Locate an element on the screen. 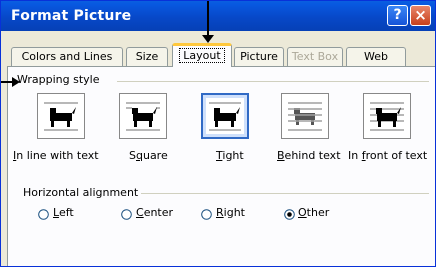  radio-label-other: Other is located at coordinates (313, 212).